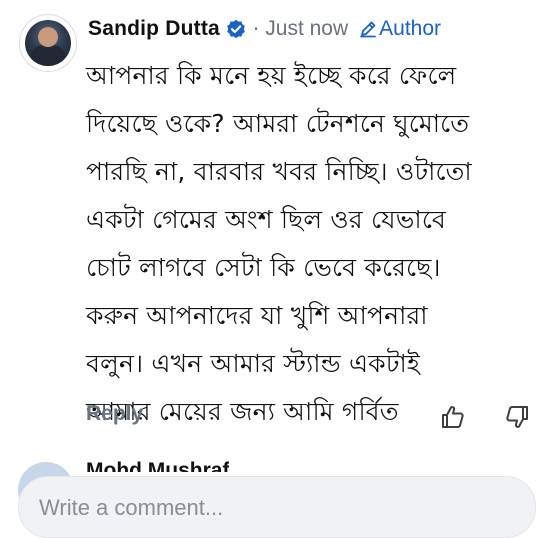 The height and width of the screenshot is (538, 552). I want to click on comment-line: দিয়েছে ওকে? আমরা টেনশনে ঘুমোতে, so click(278, 123).